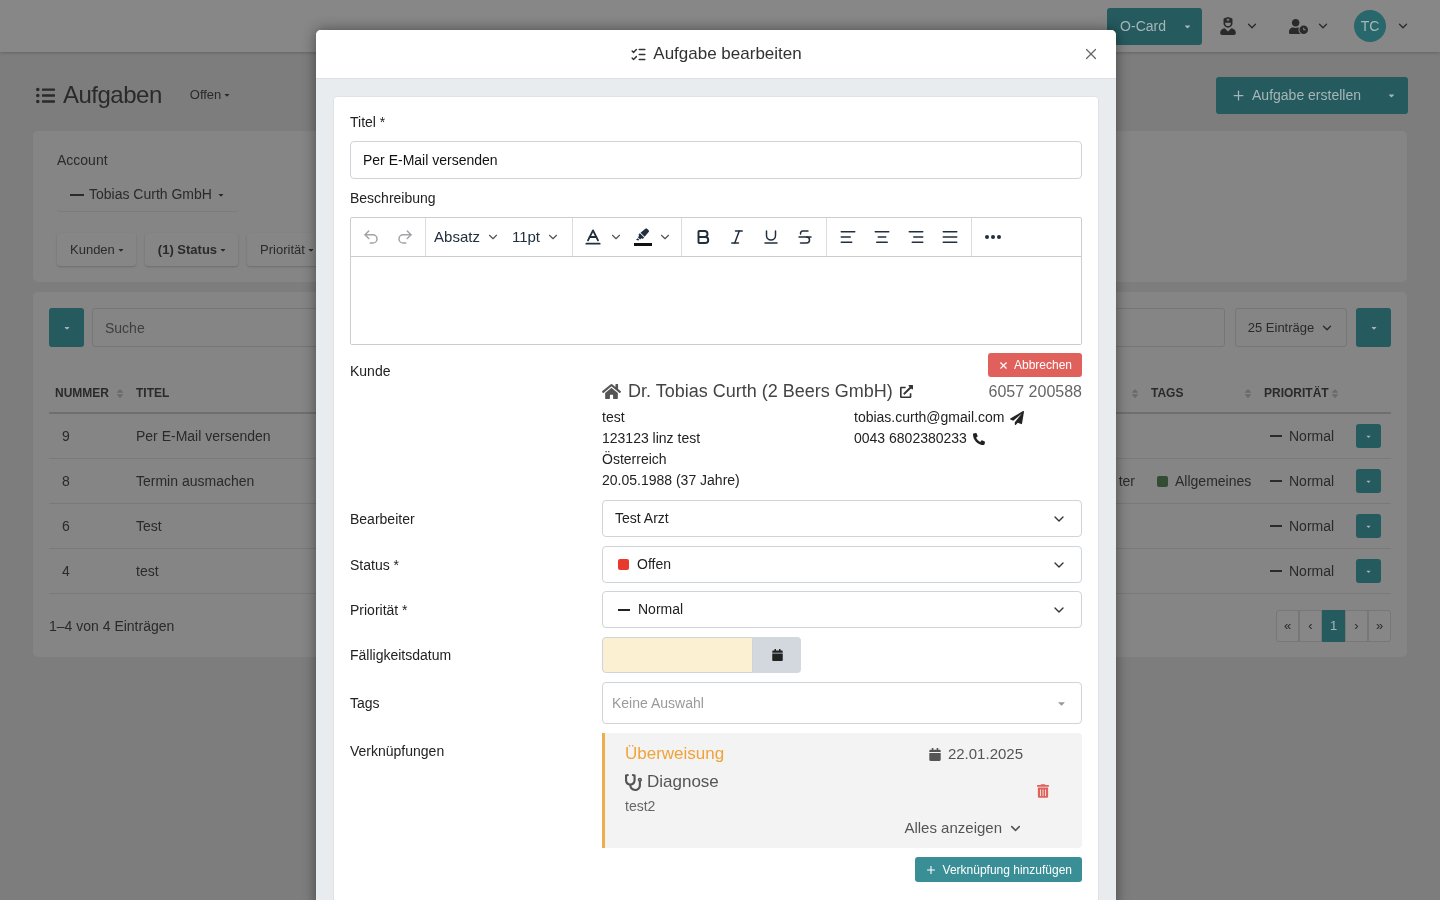 Image resolution: width=1440 pixels, height=900 pixels. What do you see at coordinates (370, 371) in the screenshot?
I see `field-label: Kunde` at bounding box center [370, 371].